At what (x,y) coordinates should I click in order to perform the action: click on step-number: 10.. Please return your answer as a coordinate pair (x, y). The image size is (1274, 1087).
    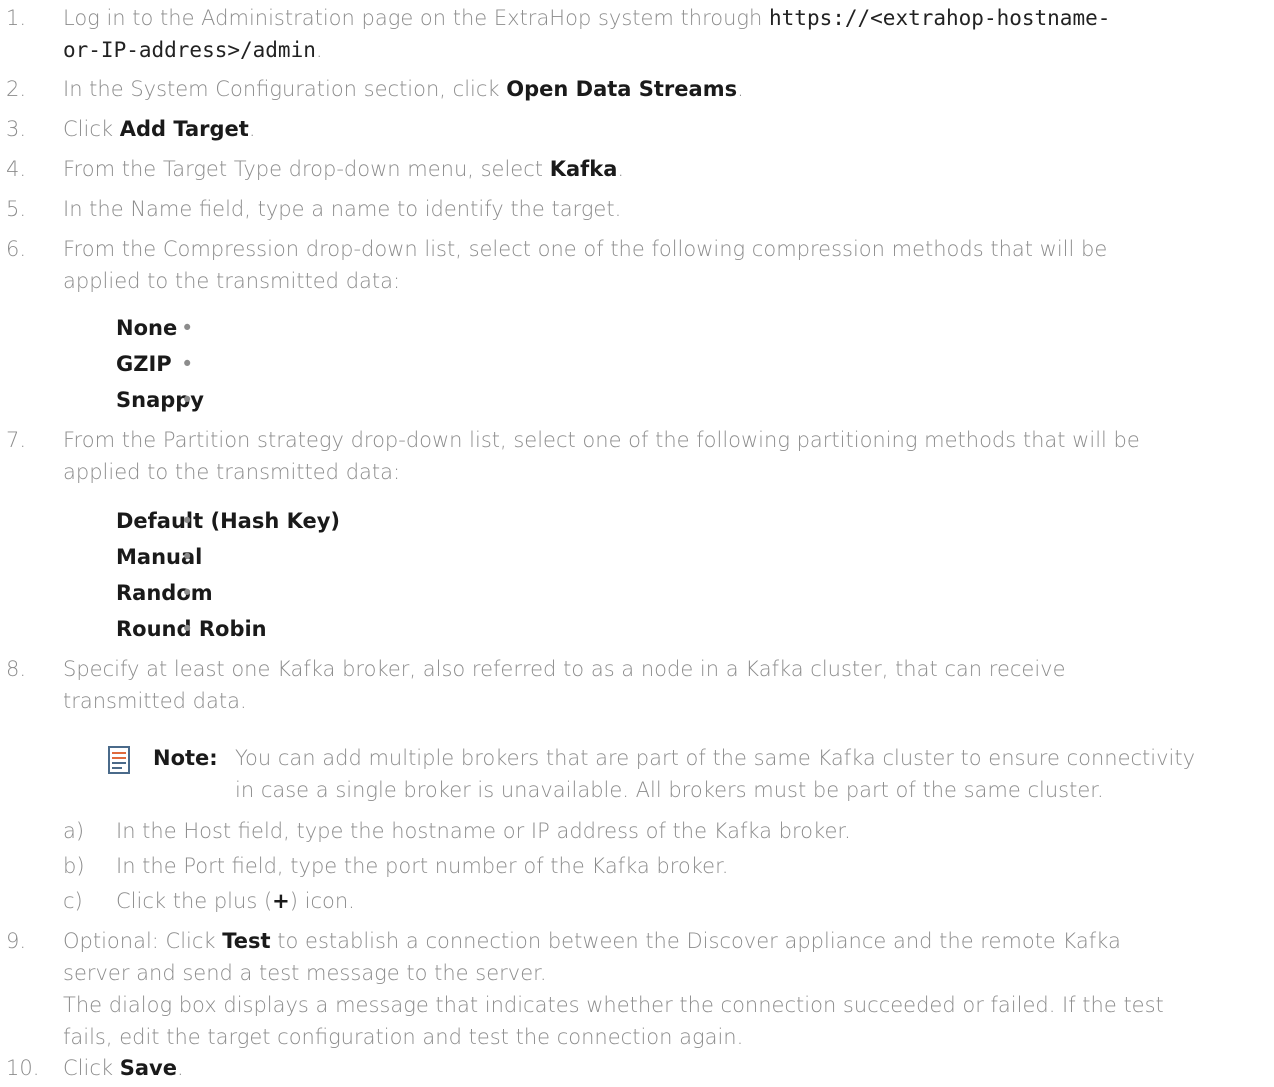
    Looking at the image, I should click on (23, 1068).